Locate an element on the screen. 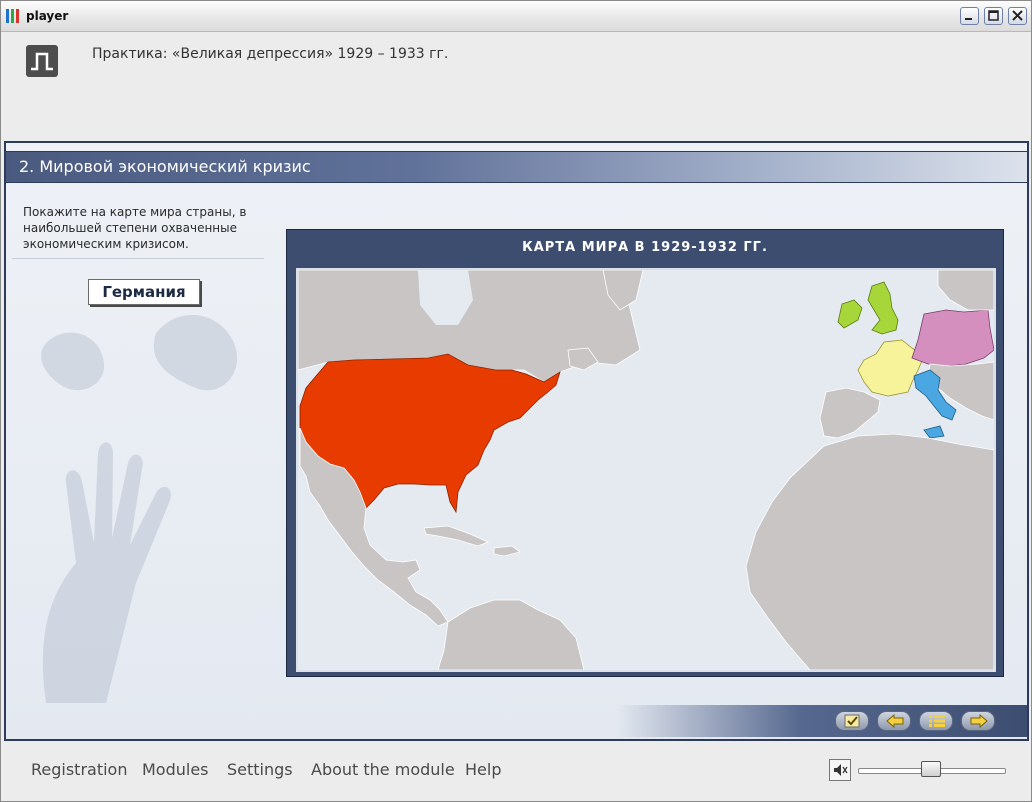  next-button is located at coordinates (978, 721).